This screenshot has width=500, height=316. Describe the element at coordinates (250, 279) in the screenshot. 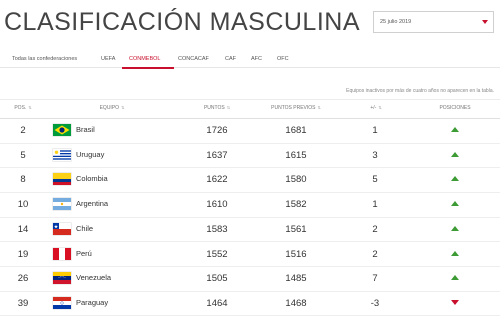

I see `table-row: 26 Venezuela 1505 1485 7` at that location.